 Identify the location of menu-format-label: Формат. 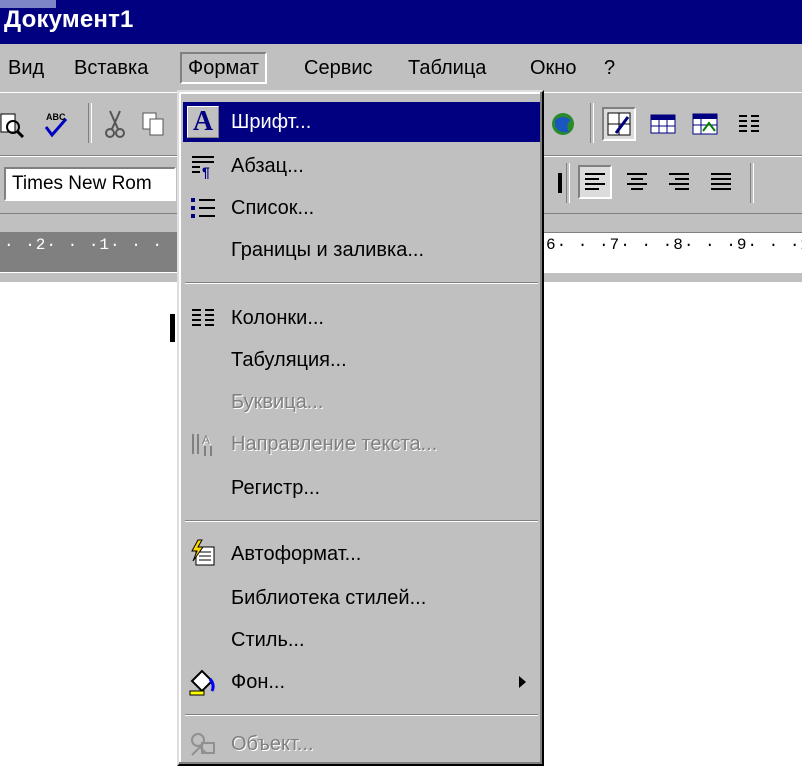
(224, 68).